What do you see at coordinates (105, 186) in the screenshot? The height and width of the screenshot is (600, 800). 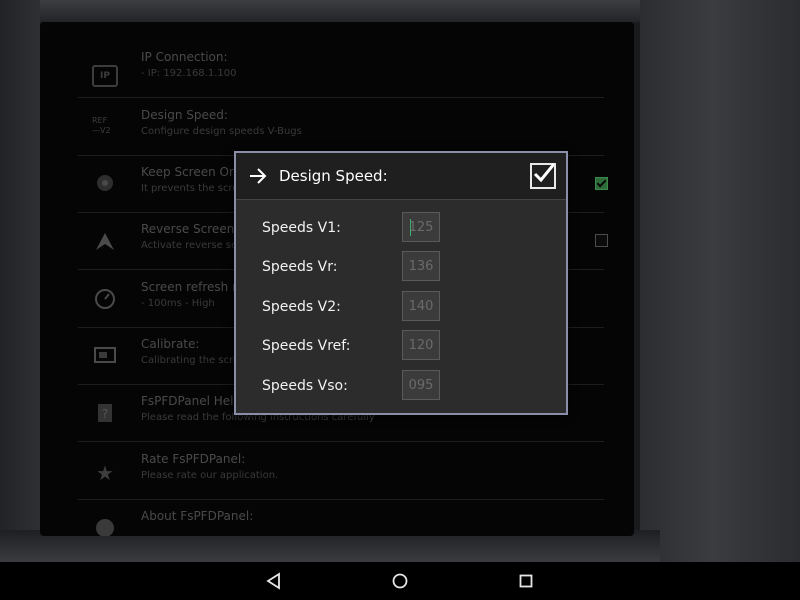 I see `screen-icon` at bounding box center [105, 186].